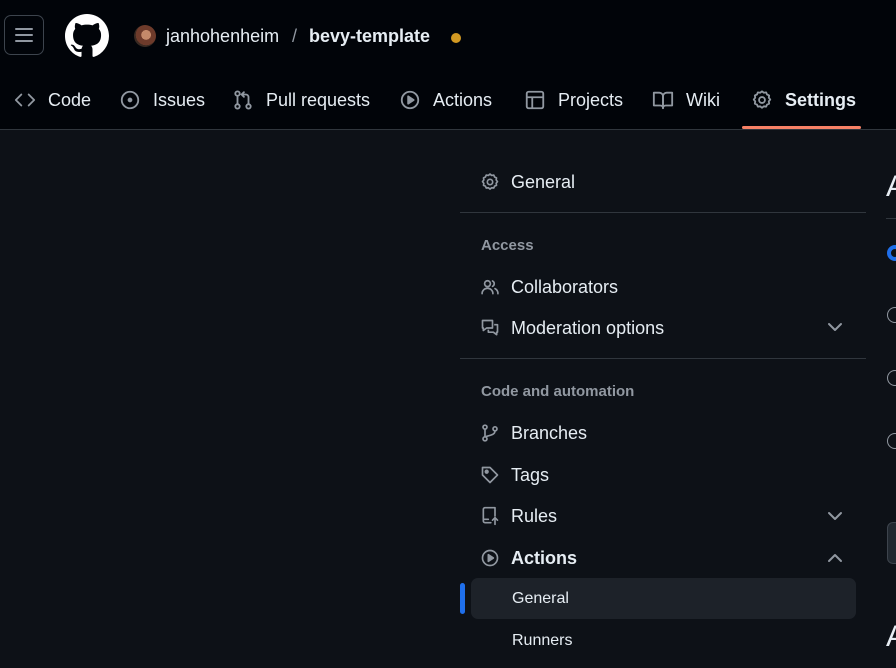 Image resolution: width=896 pixels, height=668 pixels. What do you see at coordinates (25, 100) in the screenshot?
I see `code-icon` at bounding box center [25, 100].